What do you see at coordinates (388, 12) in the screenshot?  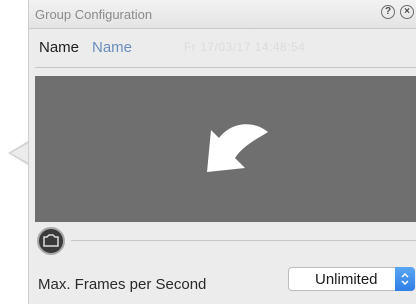 I see `help-icon: ?` at bounding box center [388, 12].